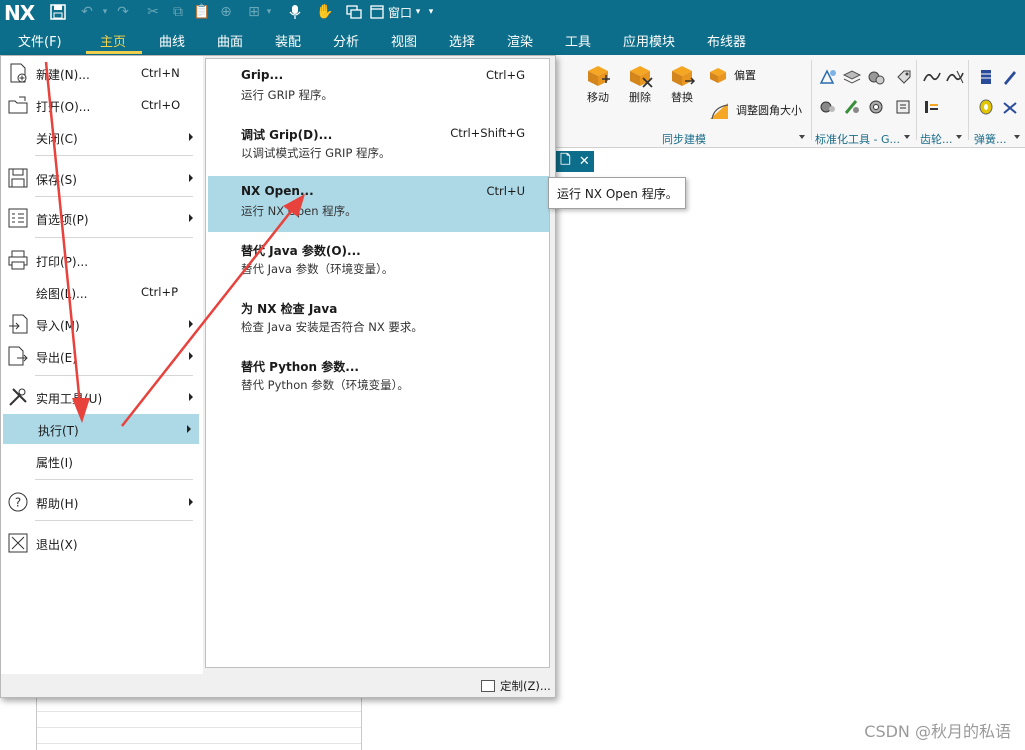 Image resolution: width=1025 pixels, height=750 pixels. What do you see at coordinates (1010, 107) in the screenshot?
I see `spring-delete-icon` at bounding box center [1010, 107].